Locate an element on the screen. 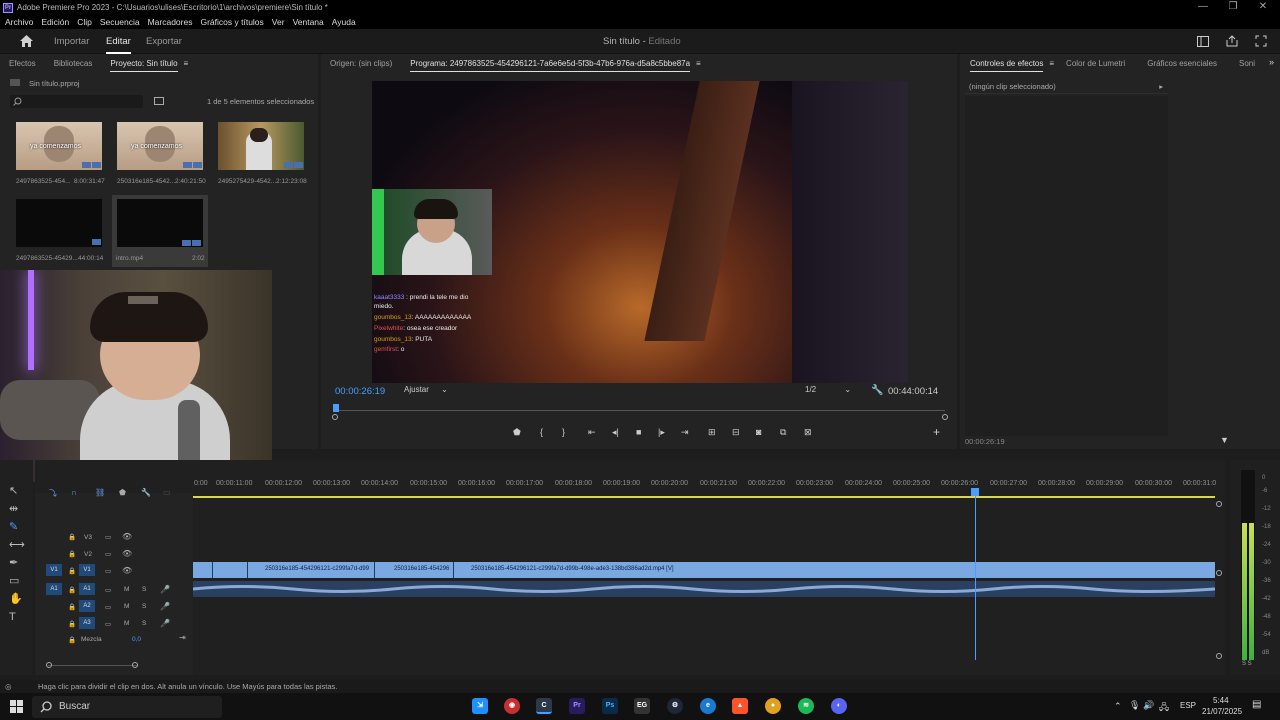 The width and height of the screenshot is (1280, 720). tab-efectos: Efectos is located at coordinates (22, 63).